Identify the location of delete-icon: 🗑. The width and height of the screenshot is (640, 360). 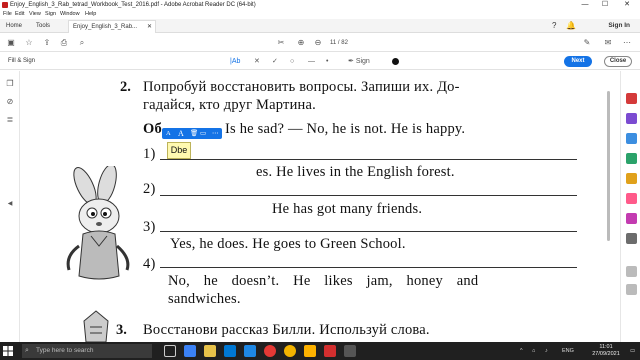
(194, 133).